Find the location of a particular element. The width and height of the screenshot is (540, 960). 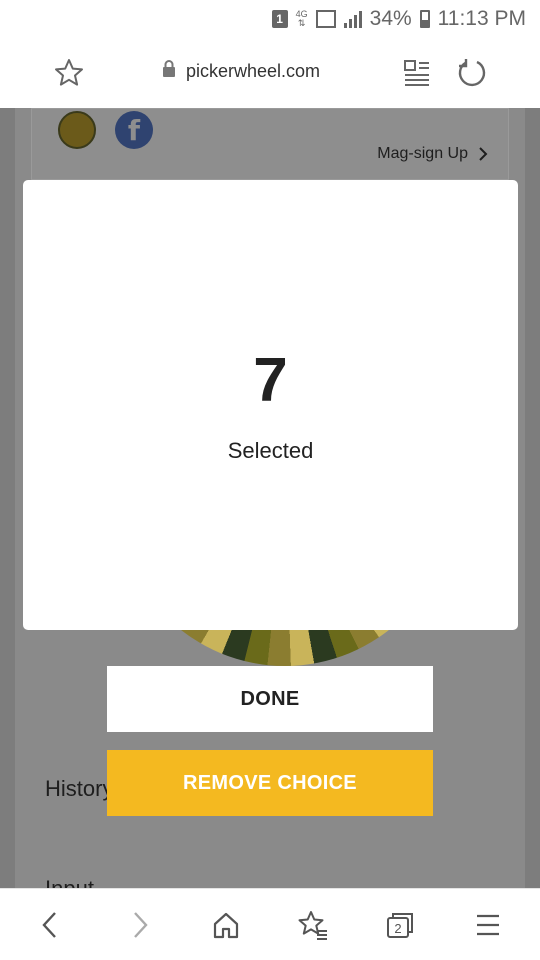

home-icon is located at coordinates (226, 925).